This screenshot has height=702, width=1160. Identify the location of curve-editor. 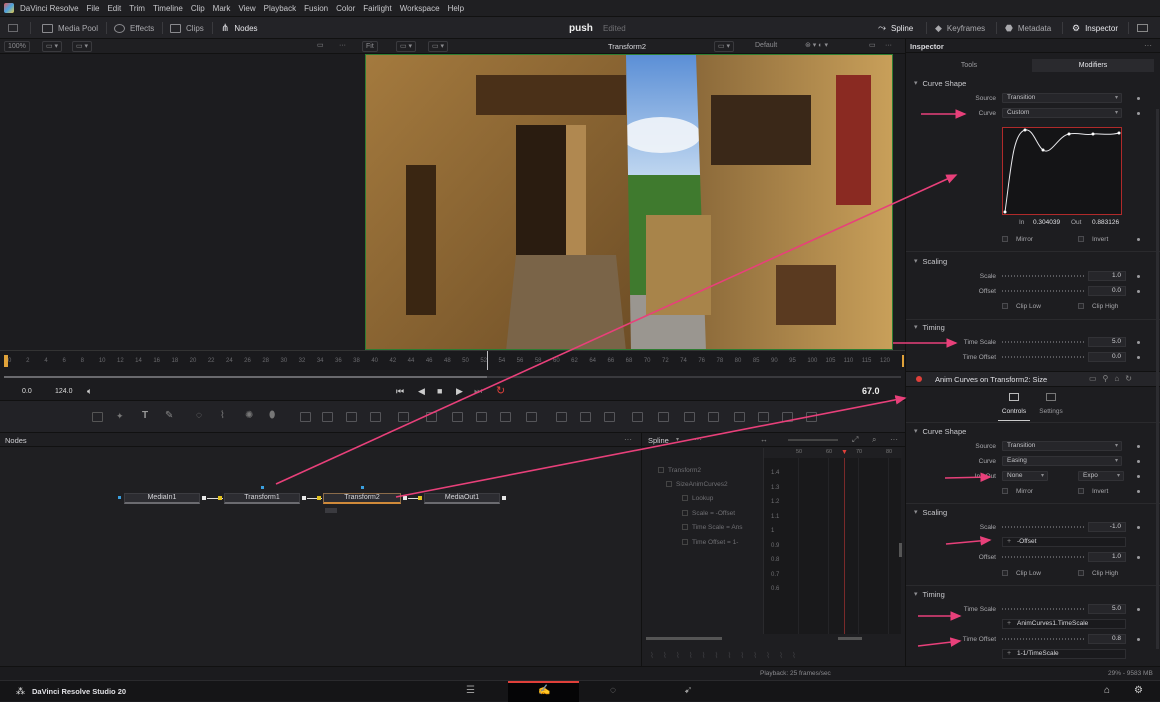
(1062, 171).